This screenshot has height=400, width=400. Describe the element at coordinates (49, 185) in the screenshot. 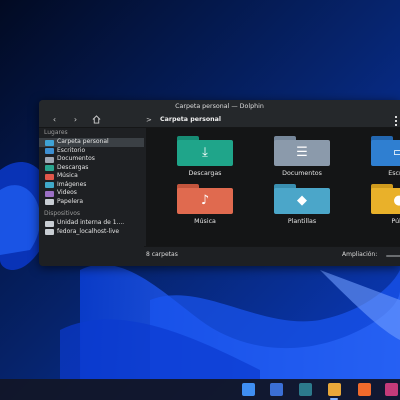

I see `pictures-icon` at that location.